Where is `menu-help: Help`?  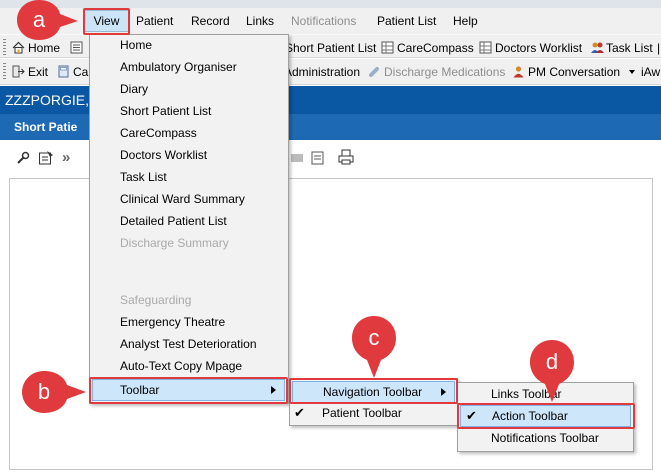
menu-help: Help is located at coordinates (465, 21).